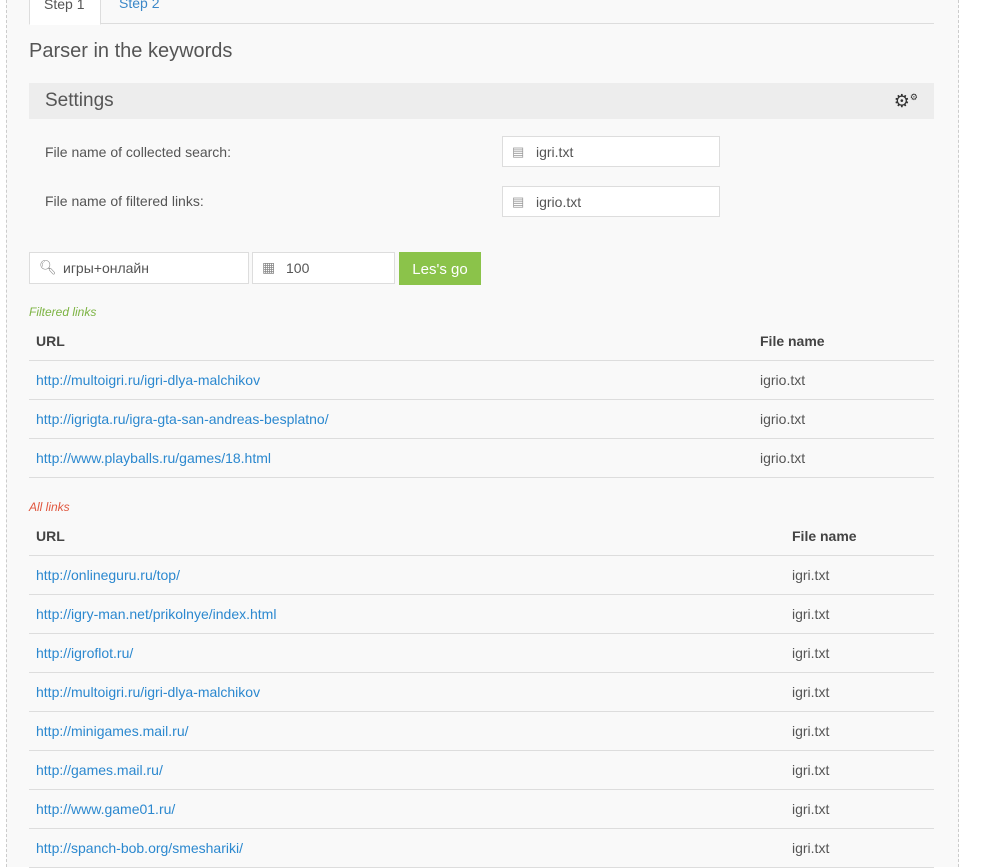  What do you see at coordinates (481, 770) in the screenshot?
I see `table-row: http://games.mail.ru/igri.txt` at bounding box center [481, 770].